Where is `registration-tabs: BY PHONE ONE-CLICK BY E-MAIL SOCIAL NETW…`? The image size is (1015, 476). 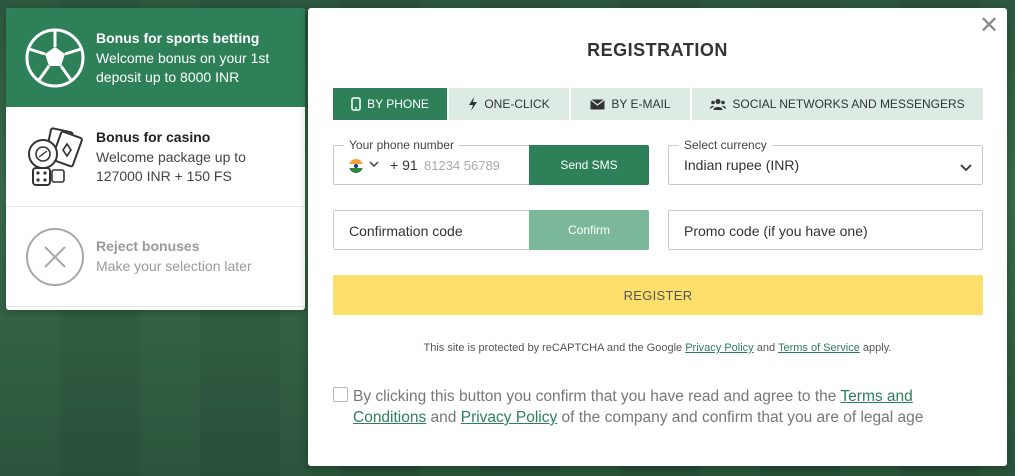
registration-tabs: BY PHONE ONE-CLICK BY E-MAIL SOCIAL NETW… is located at coordinates (658, 104).